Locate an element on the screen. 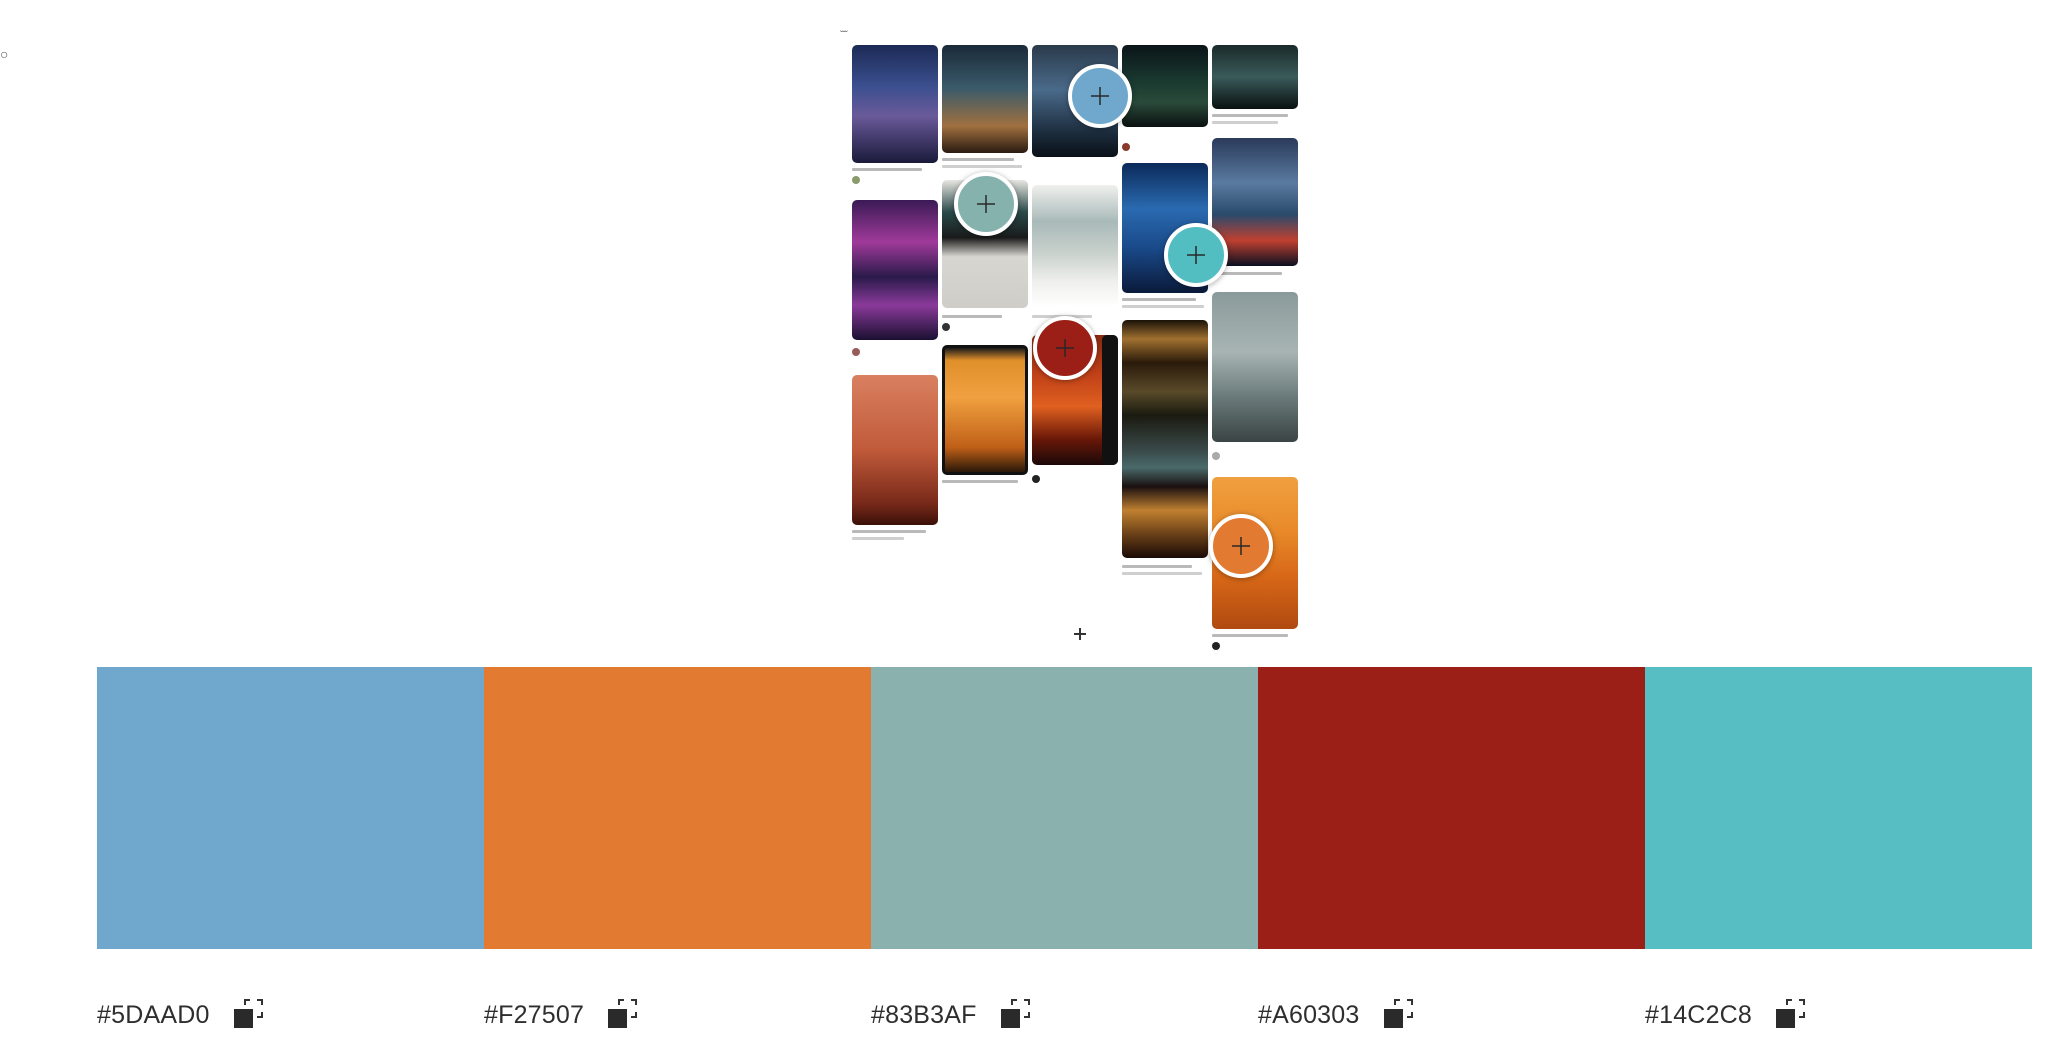  hex-code-cell: #F27507 is located at coordinates (677, 1015).